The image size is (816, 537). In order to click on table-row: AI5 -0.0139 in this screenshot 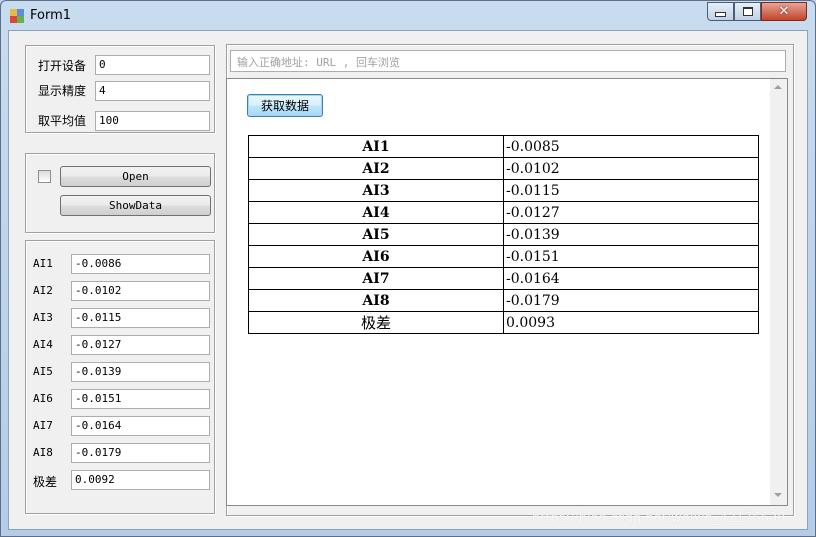, I will do `click(503, 234)`.